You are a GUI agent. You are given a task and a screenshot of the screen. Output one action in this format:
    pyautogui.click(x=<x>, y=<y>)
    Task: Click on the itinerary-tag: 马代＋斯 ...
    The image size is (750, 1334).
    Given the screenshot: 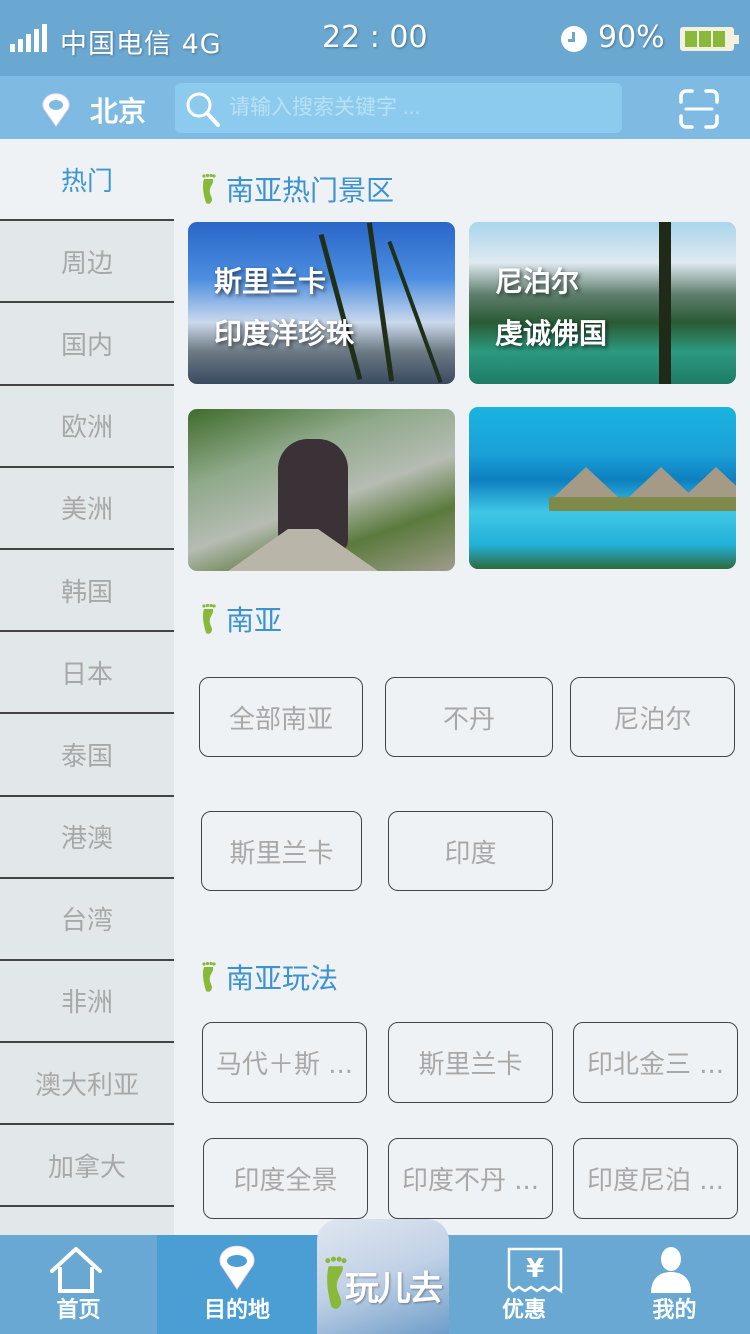 What is the action you would take?
    pyautogui.click(x=284, y=1062)
    